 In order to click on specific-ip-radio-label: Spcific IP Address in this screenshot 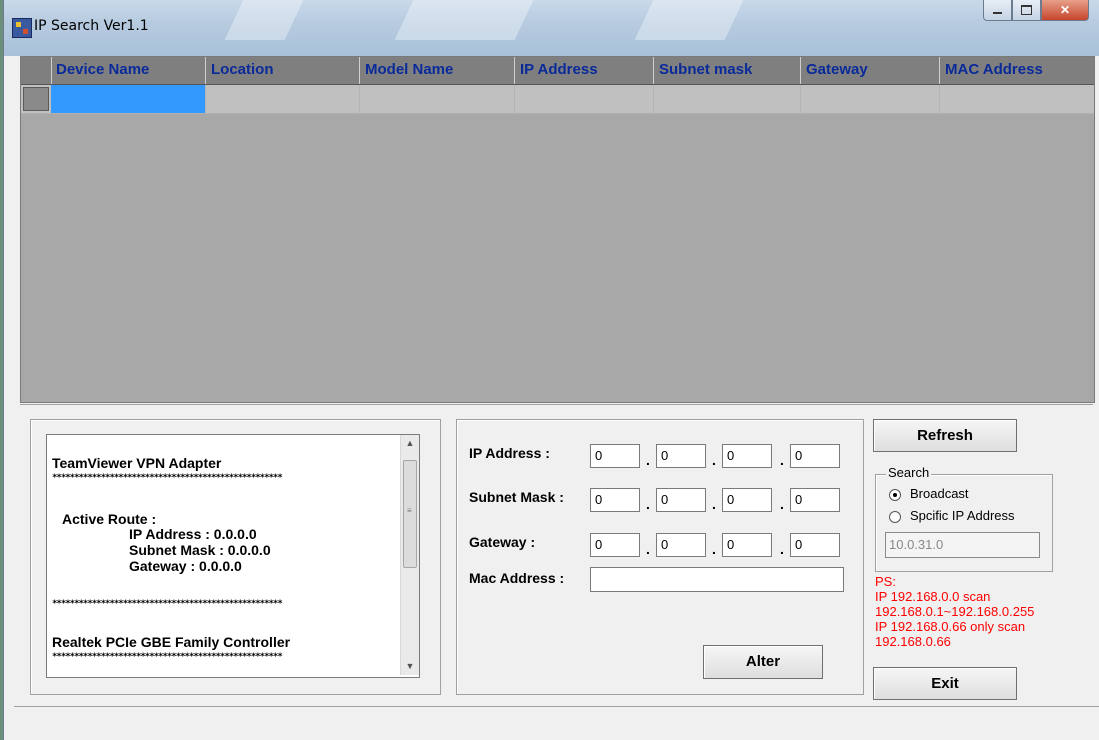, I will do `click(962, 515)`.